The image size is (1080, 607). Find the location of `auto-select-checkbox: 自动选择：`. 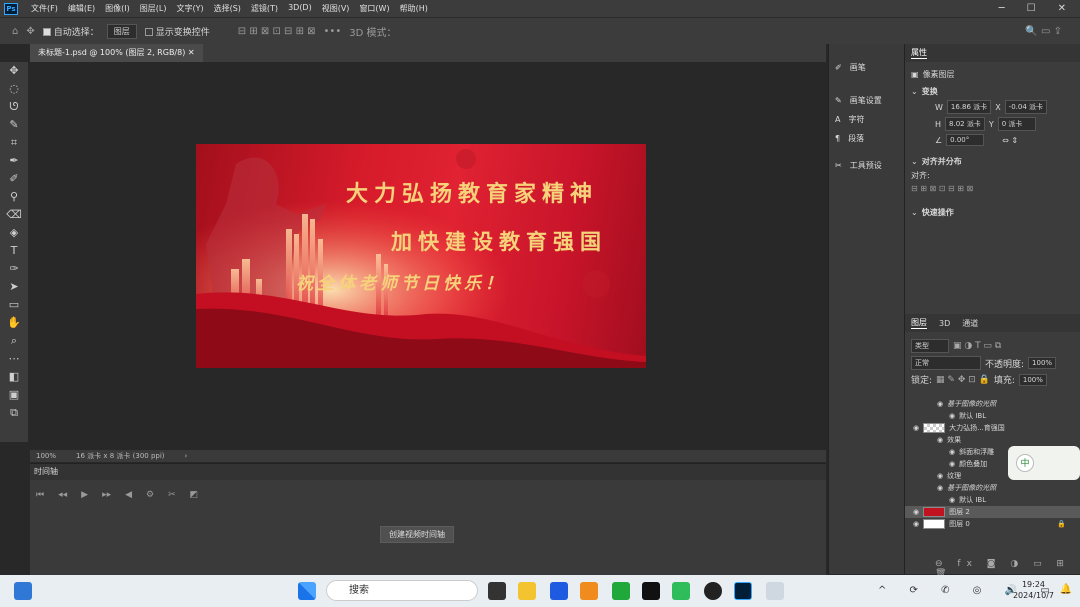

auto-select-checkbox: 自动选择： is located at coordinates (70, 31).